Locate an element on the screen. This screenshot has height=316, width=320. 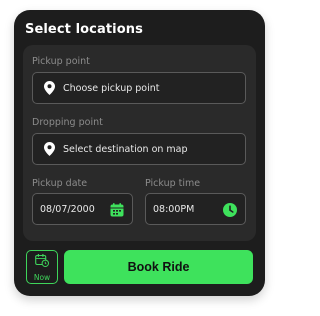
pickup-time-label: Pickup time is located at coordinates (173, 183).